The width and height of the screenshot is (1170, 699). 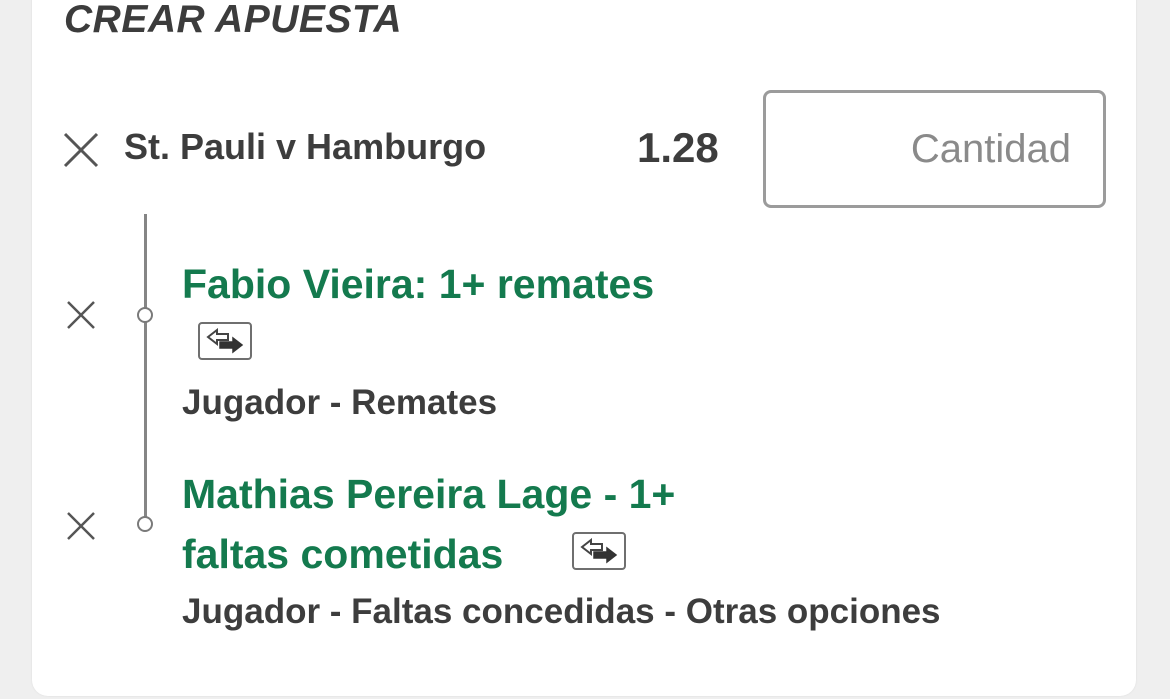 What do you see at coordinates (145, 369) in the screenshot?
I see `timeline-line` at bounding box center [145, 369].